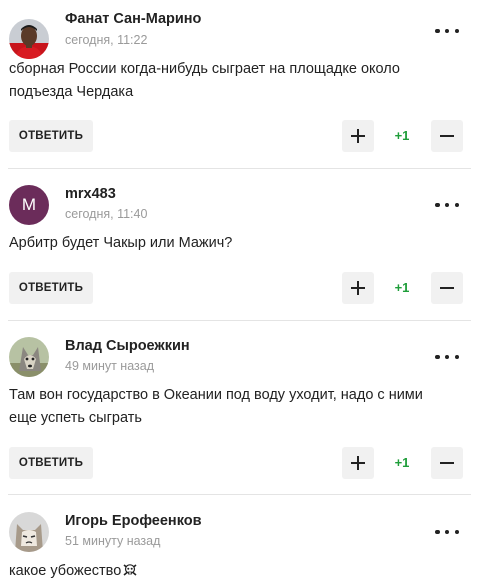 The image size is (483, 582). I want to click on author-name: mrx483, so click(90, 194).